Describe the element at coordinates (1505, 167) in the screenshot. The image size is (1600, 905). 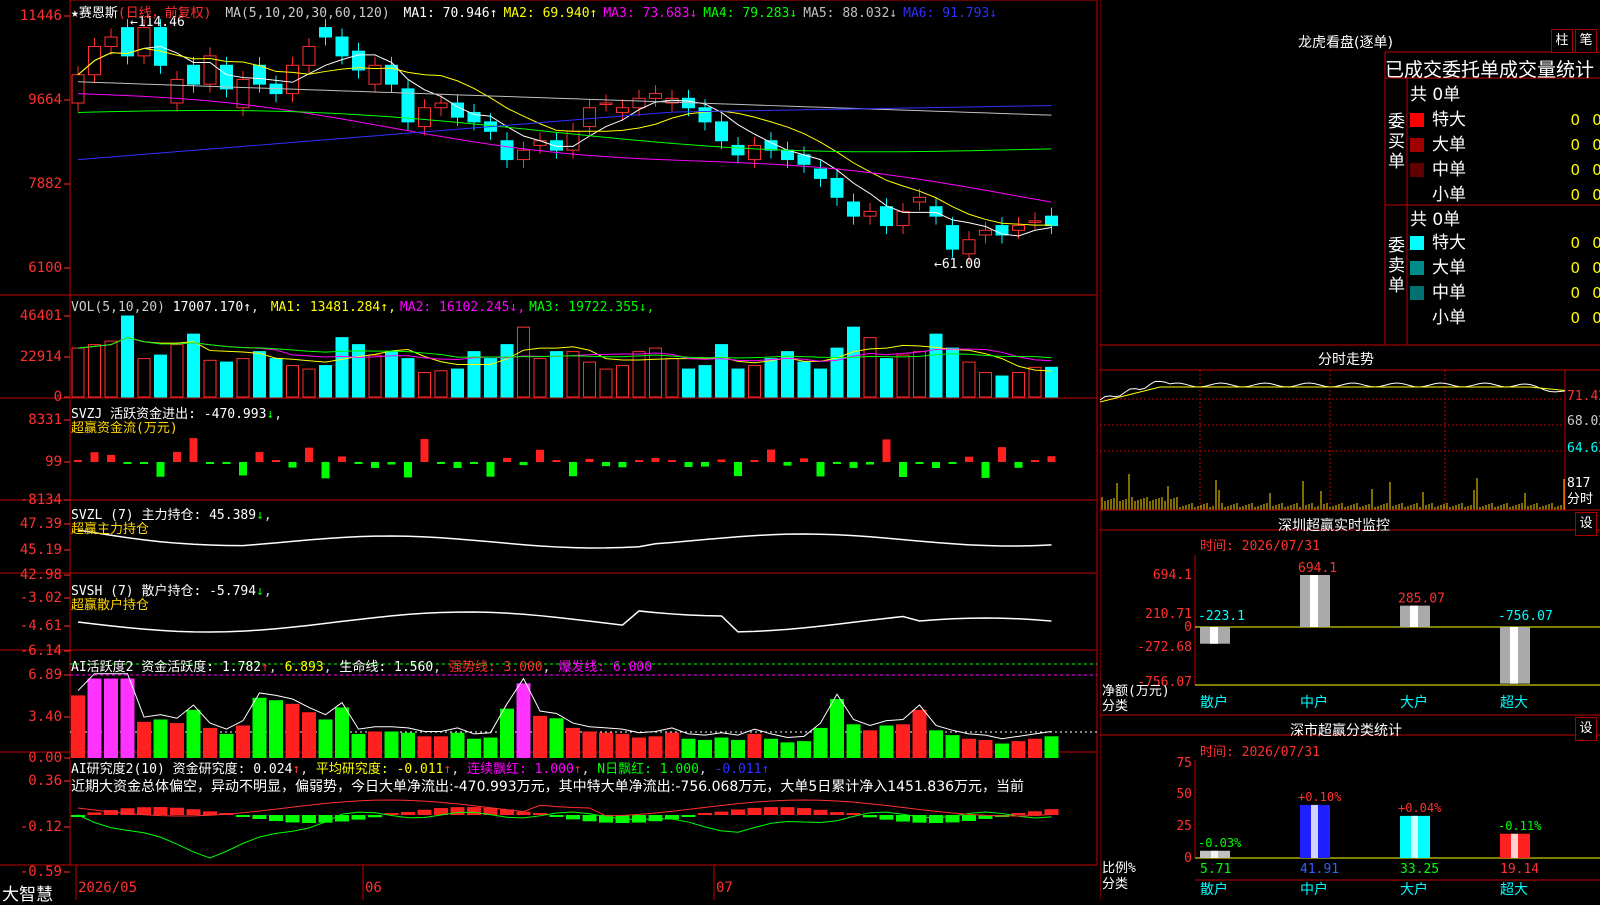
I see `buy-row: 中单 0 0%` at that location.